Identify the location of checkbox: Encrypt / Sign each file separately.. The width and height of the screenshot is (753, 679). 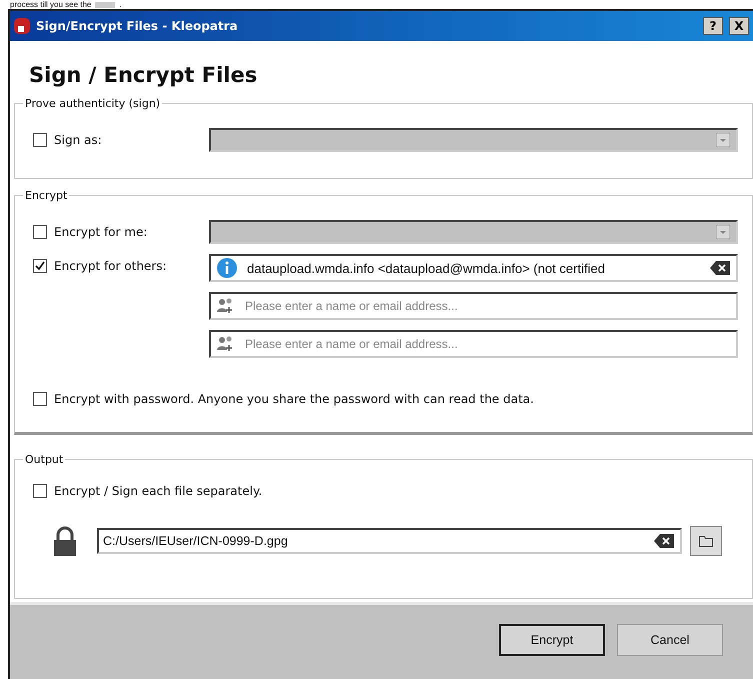
(147, 491).